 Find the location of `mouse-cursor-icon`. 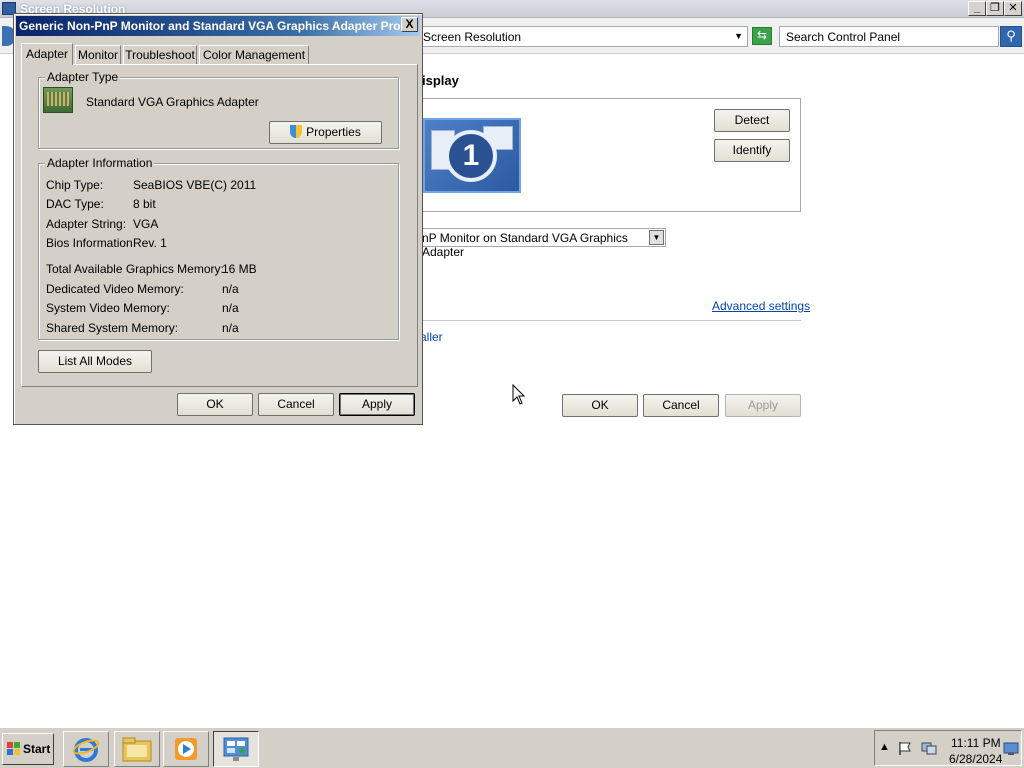

mouse-cursor-icon is located at coordinates (519, 394).